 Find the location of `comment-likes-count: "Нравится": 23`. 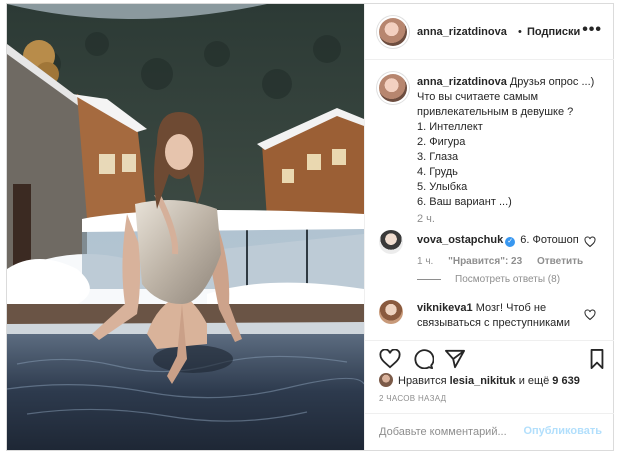

comment-likes-count: "Нравится": 23 is located at coordinates (485, 261).